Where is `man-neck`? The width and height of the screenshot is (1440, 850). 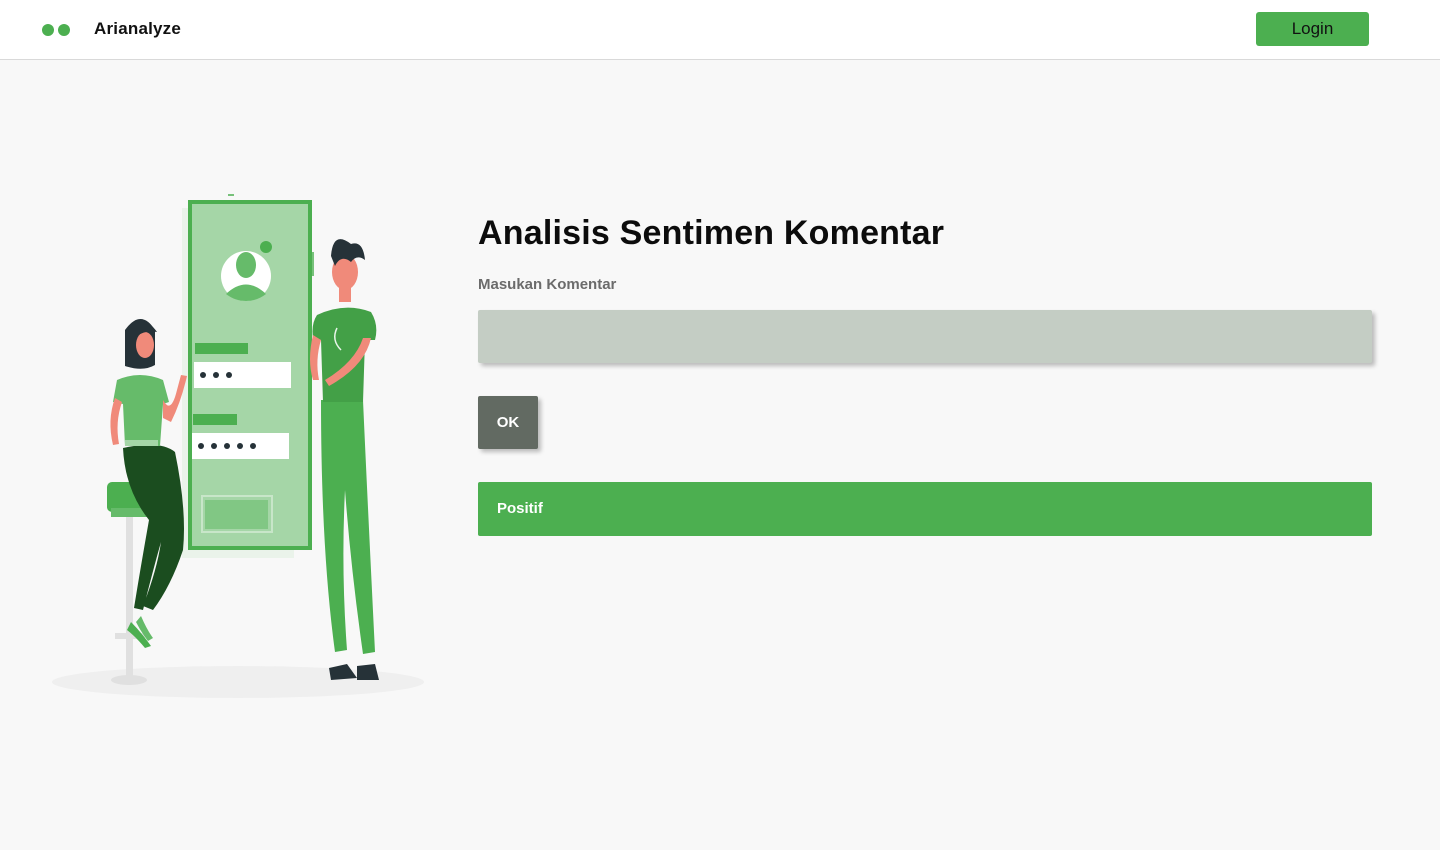
man-neck is located at coordinates (345, 294).